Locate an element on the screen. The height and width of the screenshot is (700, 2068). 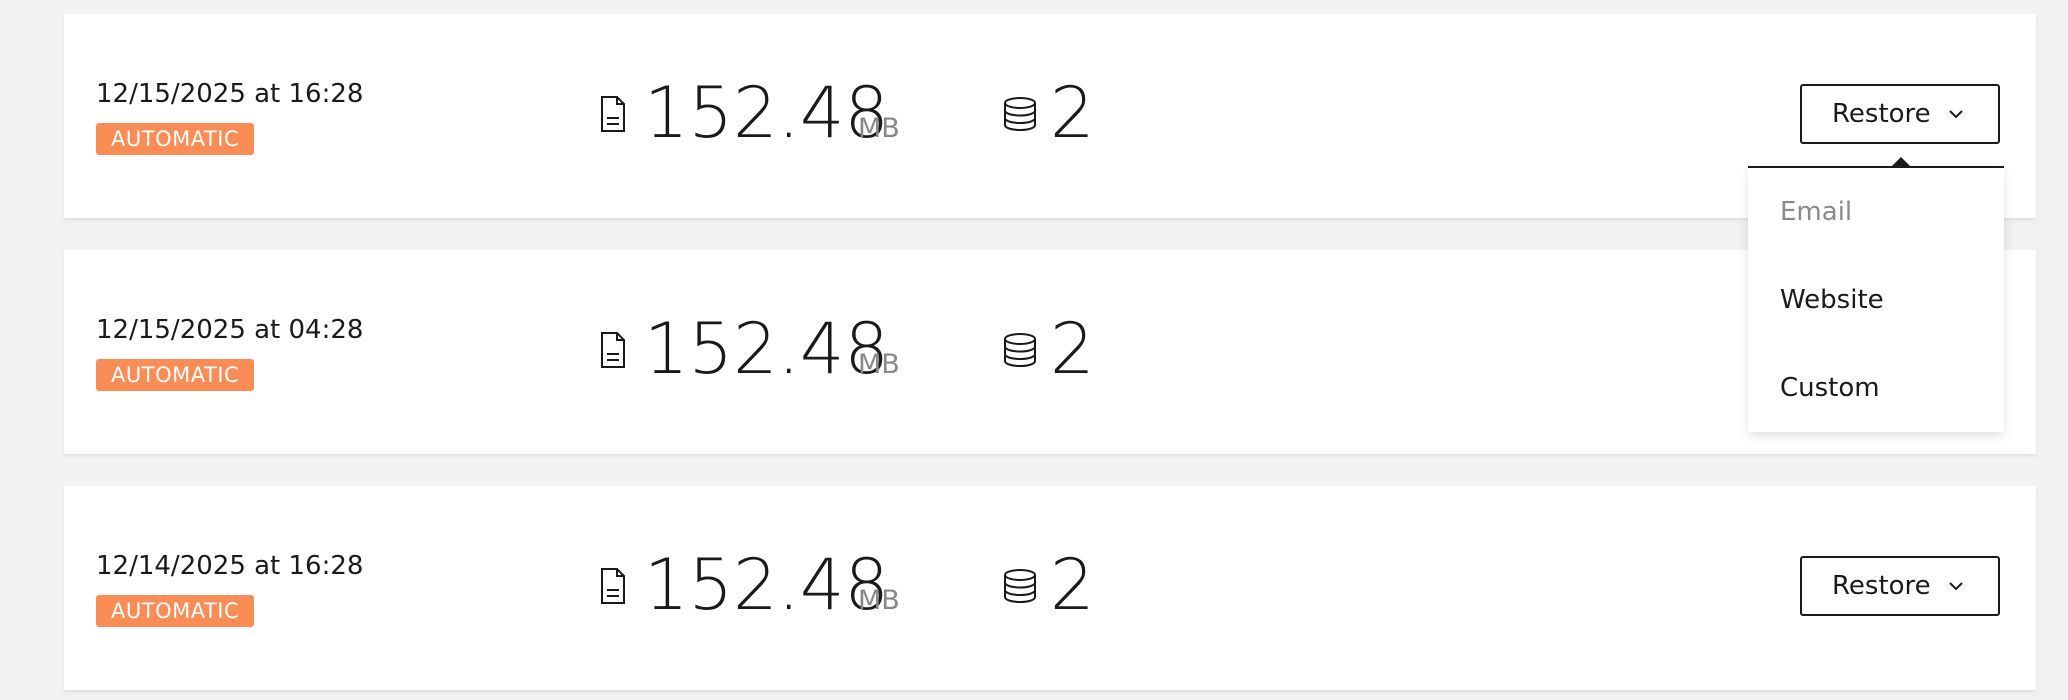
restore-option-custom: Custom is located at coordinates (1876, 388).